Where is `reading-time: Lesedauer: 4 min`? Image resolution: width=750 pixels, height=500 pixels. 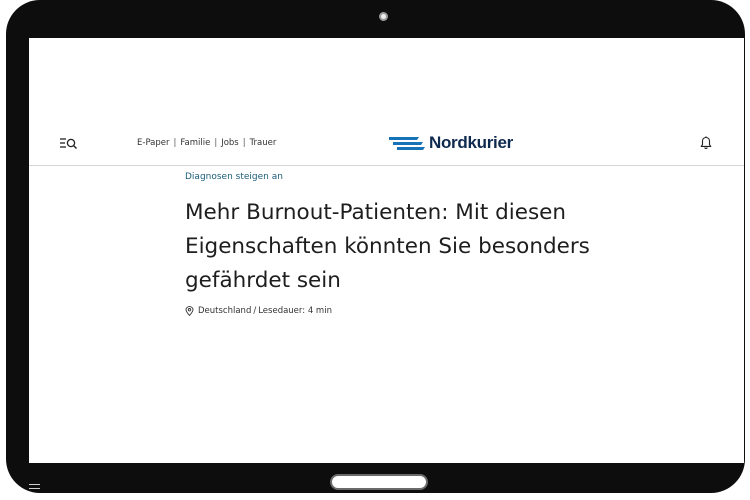 reading-time: Lesedauer: 4 min is located at coordinates (295, 311).